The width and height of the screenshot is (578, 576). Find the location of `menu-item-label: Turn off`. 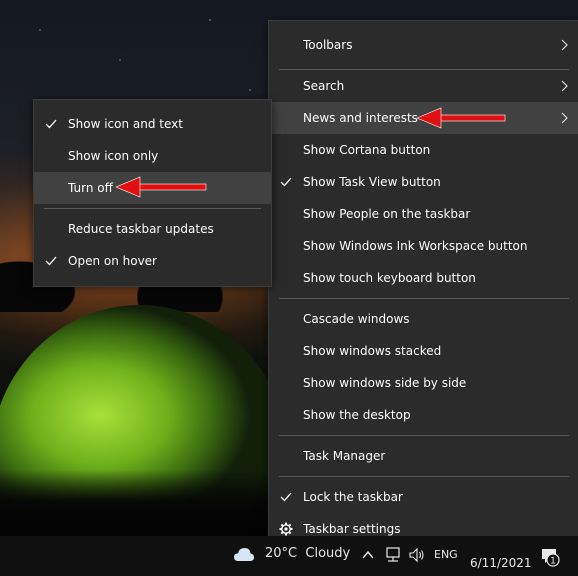

menu-item-label: Turn off is located at coordinates (90, 188).